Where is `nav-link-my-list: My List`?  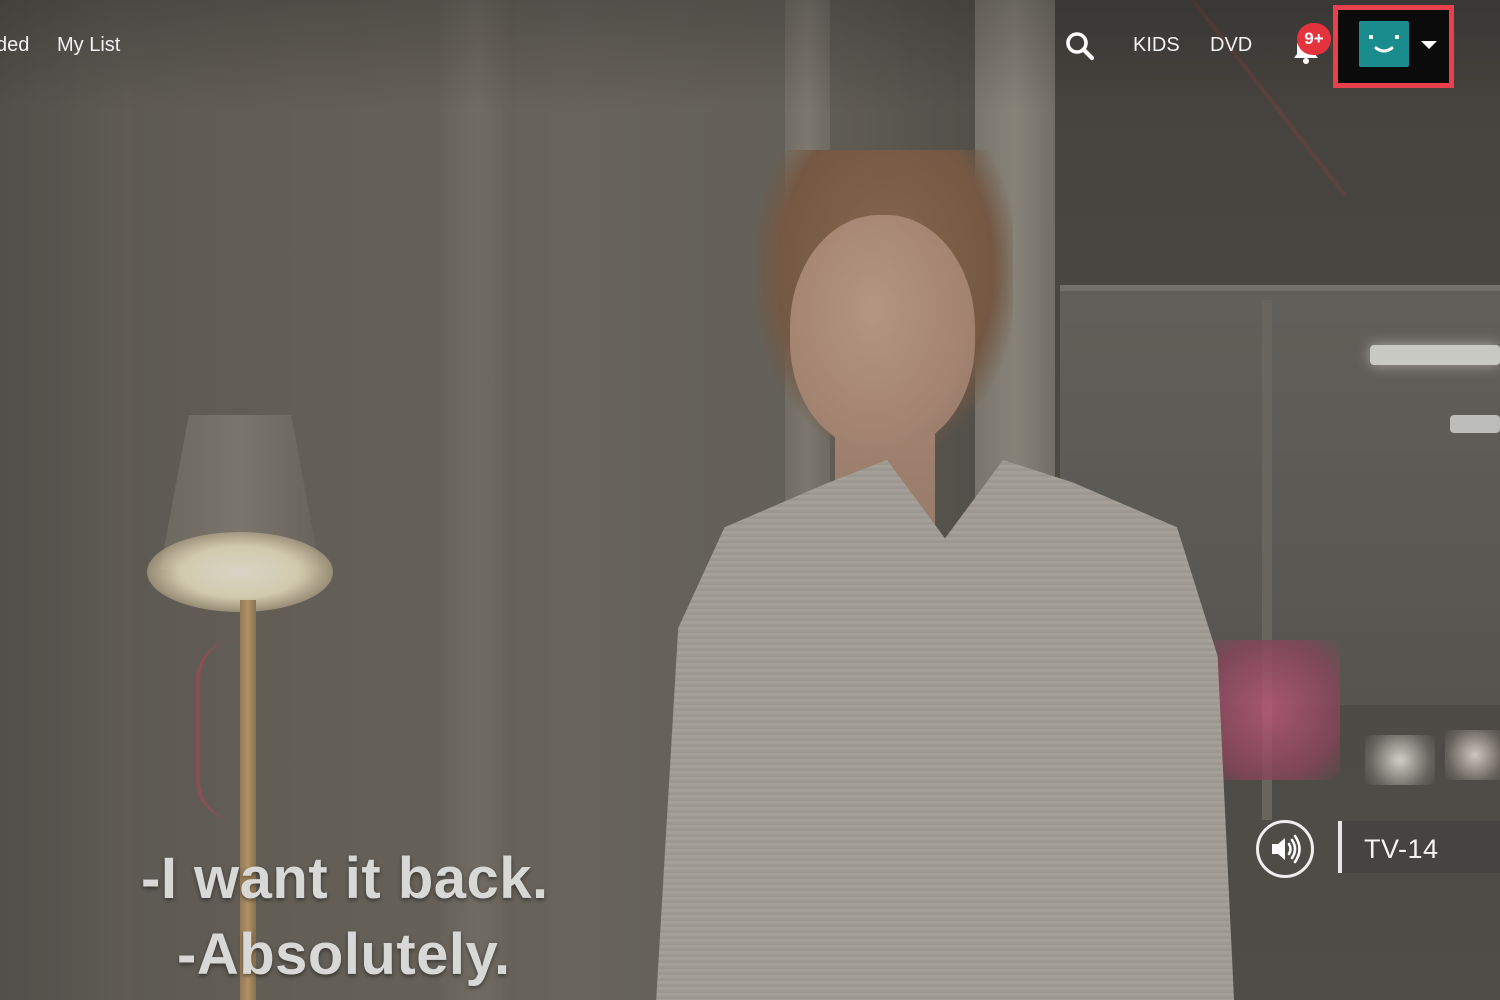 nav-link-my-list: My List is located at coordinates (88, 45).